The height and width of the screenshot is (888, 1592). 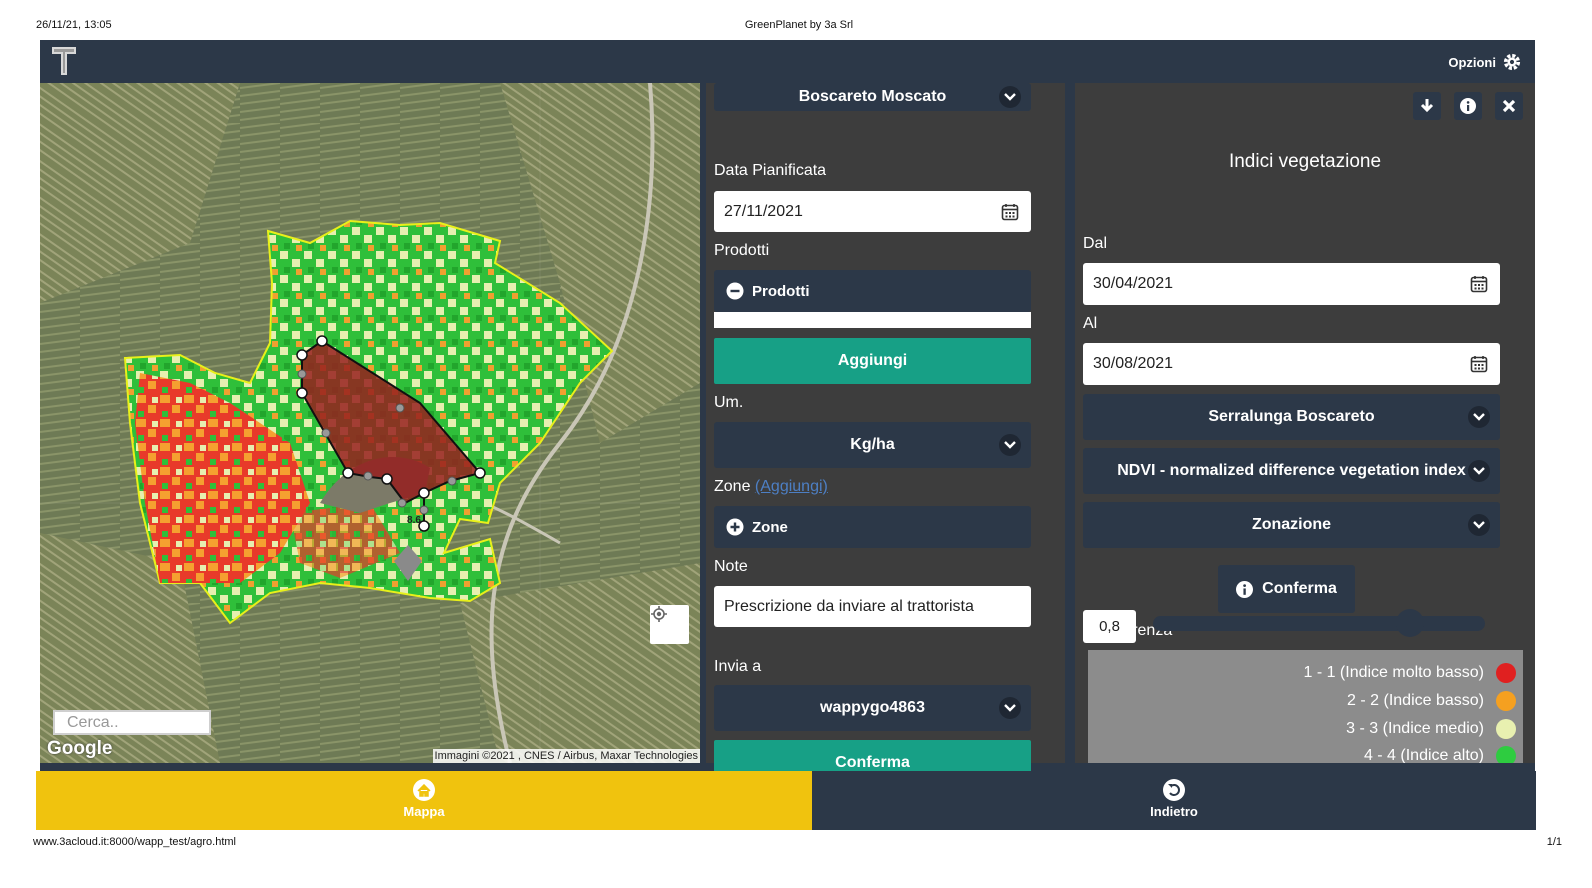 I want to click on transparency-slider, so click(x=1319, y=623).